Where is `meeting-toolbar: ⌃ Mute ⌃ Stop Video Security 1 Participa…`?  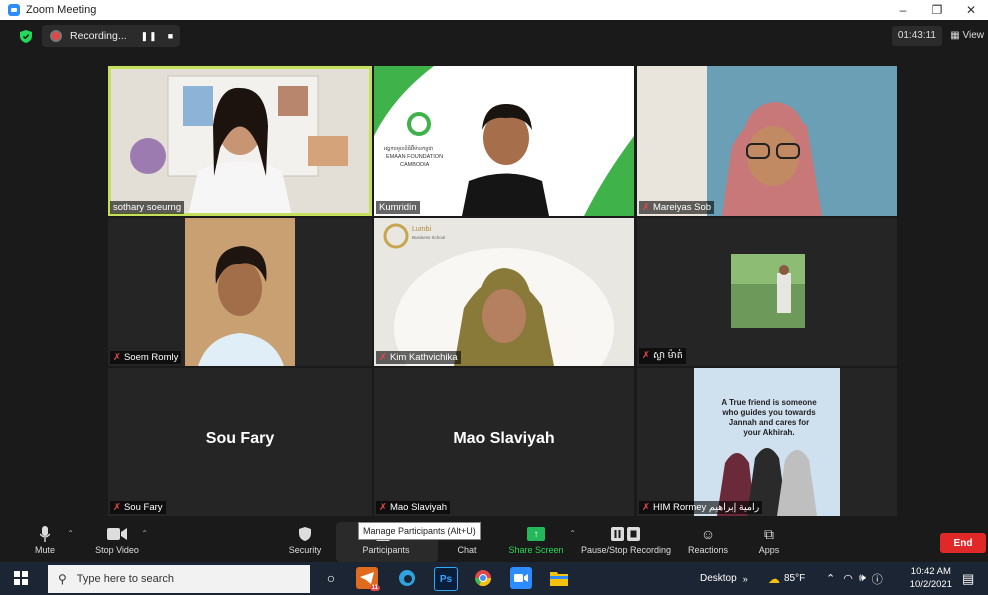
meeting-toolbar: ⌃ Mute ⌃ Stop Video Security 1 Participa… is located at coordinates (494, 541).